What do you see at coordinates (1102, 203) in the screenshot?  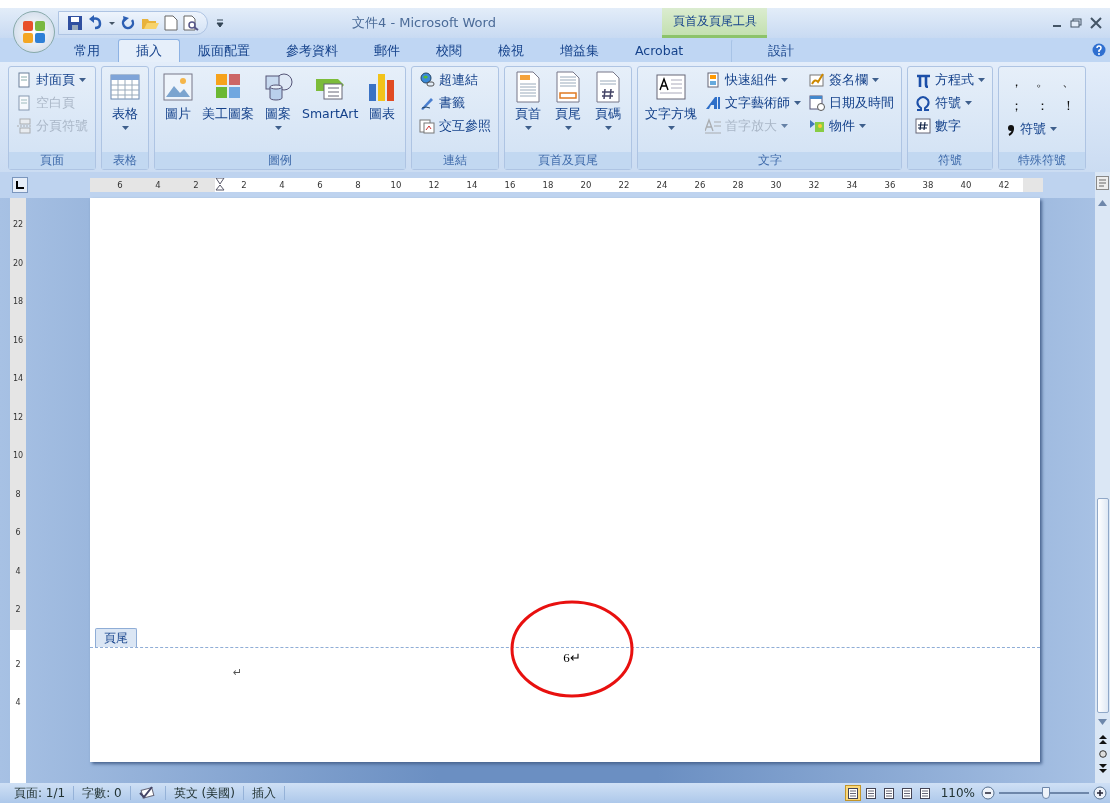 I see `scroll-up-icon` at bounding box center [1102, 203].